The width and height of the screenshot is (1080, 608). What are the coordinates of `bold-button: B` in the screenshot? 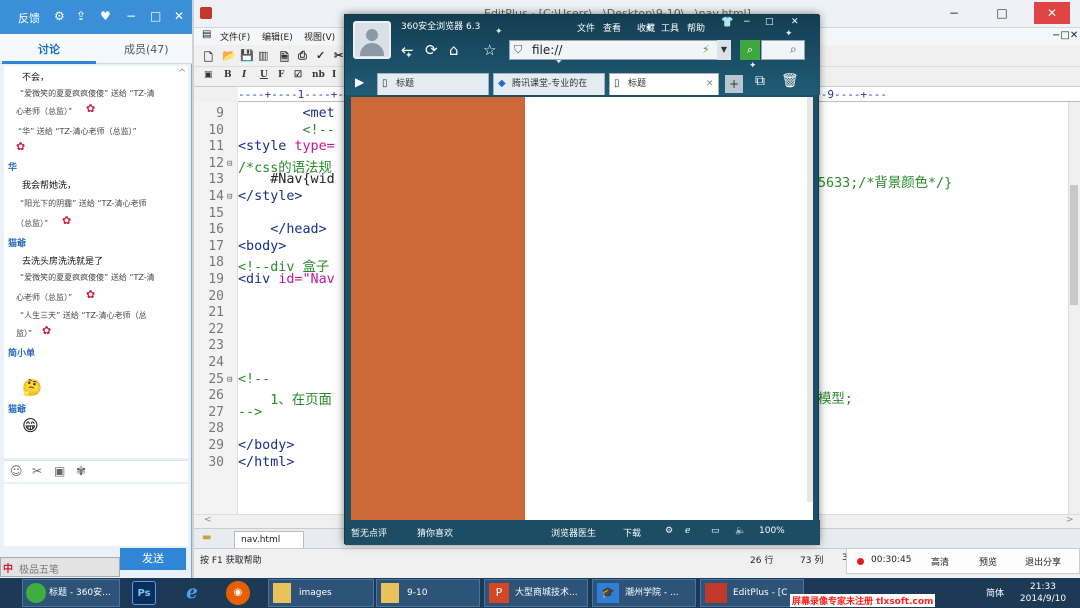 It's located at (228, 75).